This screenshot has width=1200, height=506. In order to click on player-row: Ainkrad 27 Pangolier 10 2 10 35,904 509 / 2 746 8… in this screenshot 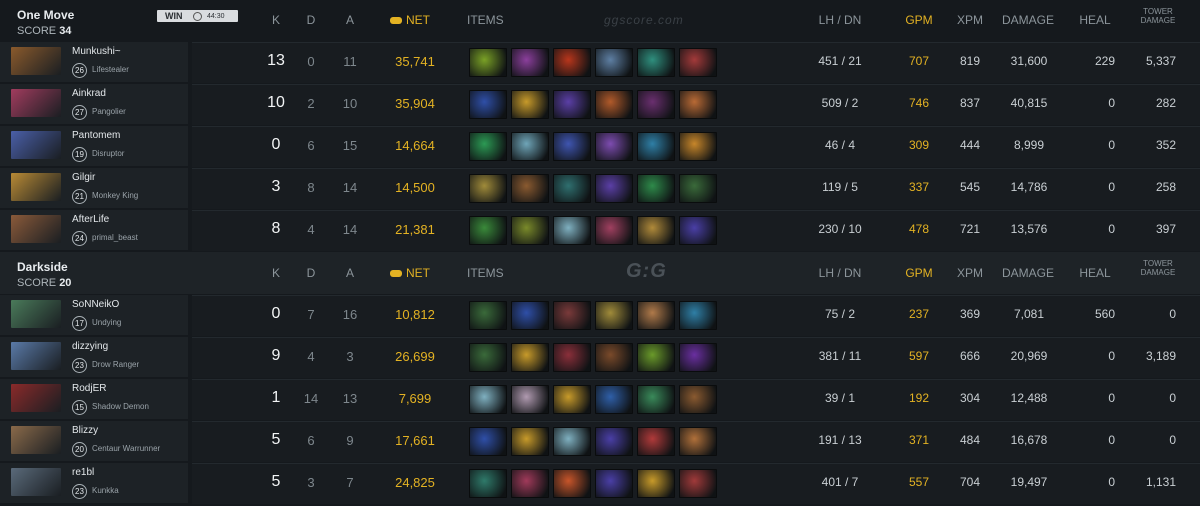, I will do `click(600, 104)`.